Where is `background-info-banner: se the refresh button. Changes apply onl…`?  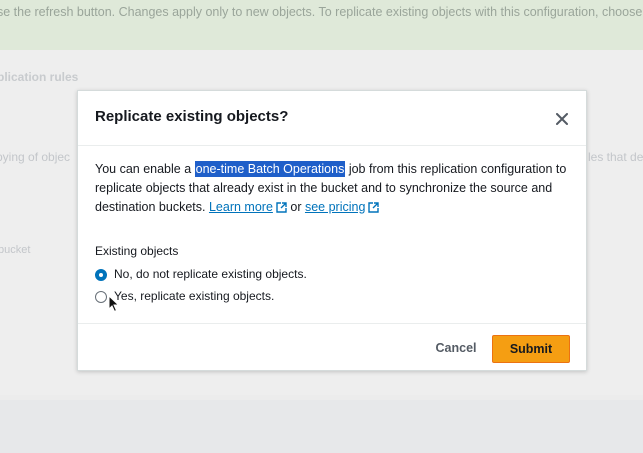 background-info-banner: se the refresh button. Changes apply onl… is located at coordinates (321, 25).